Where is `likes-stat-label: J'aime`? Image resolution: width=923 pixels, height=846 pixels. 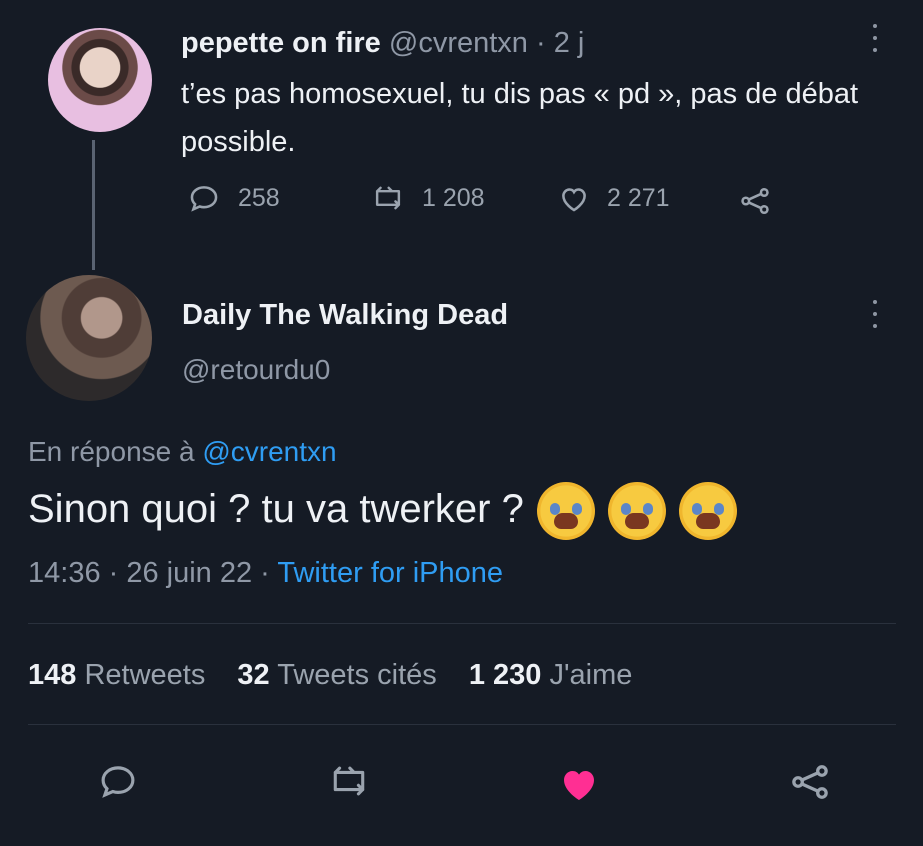
likes-stat-label: J'aime is located at coordinates (591, 675).